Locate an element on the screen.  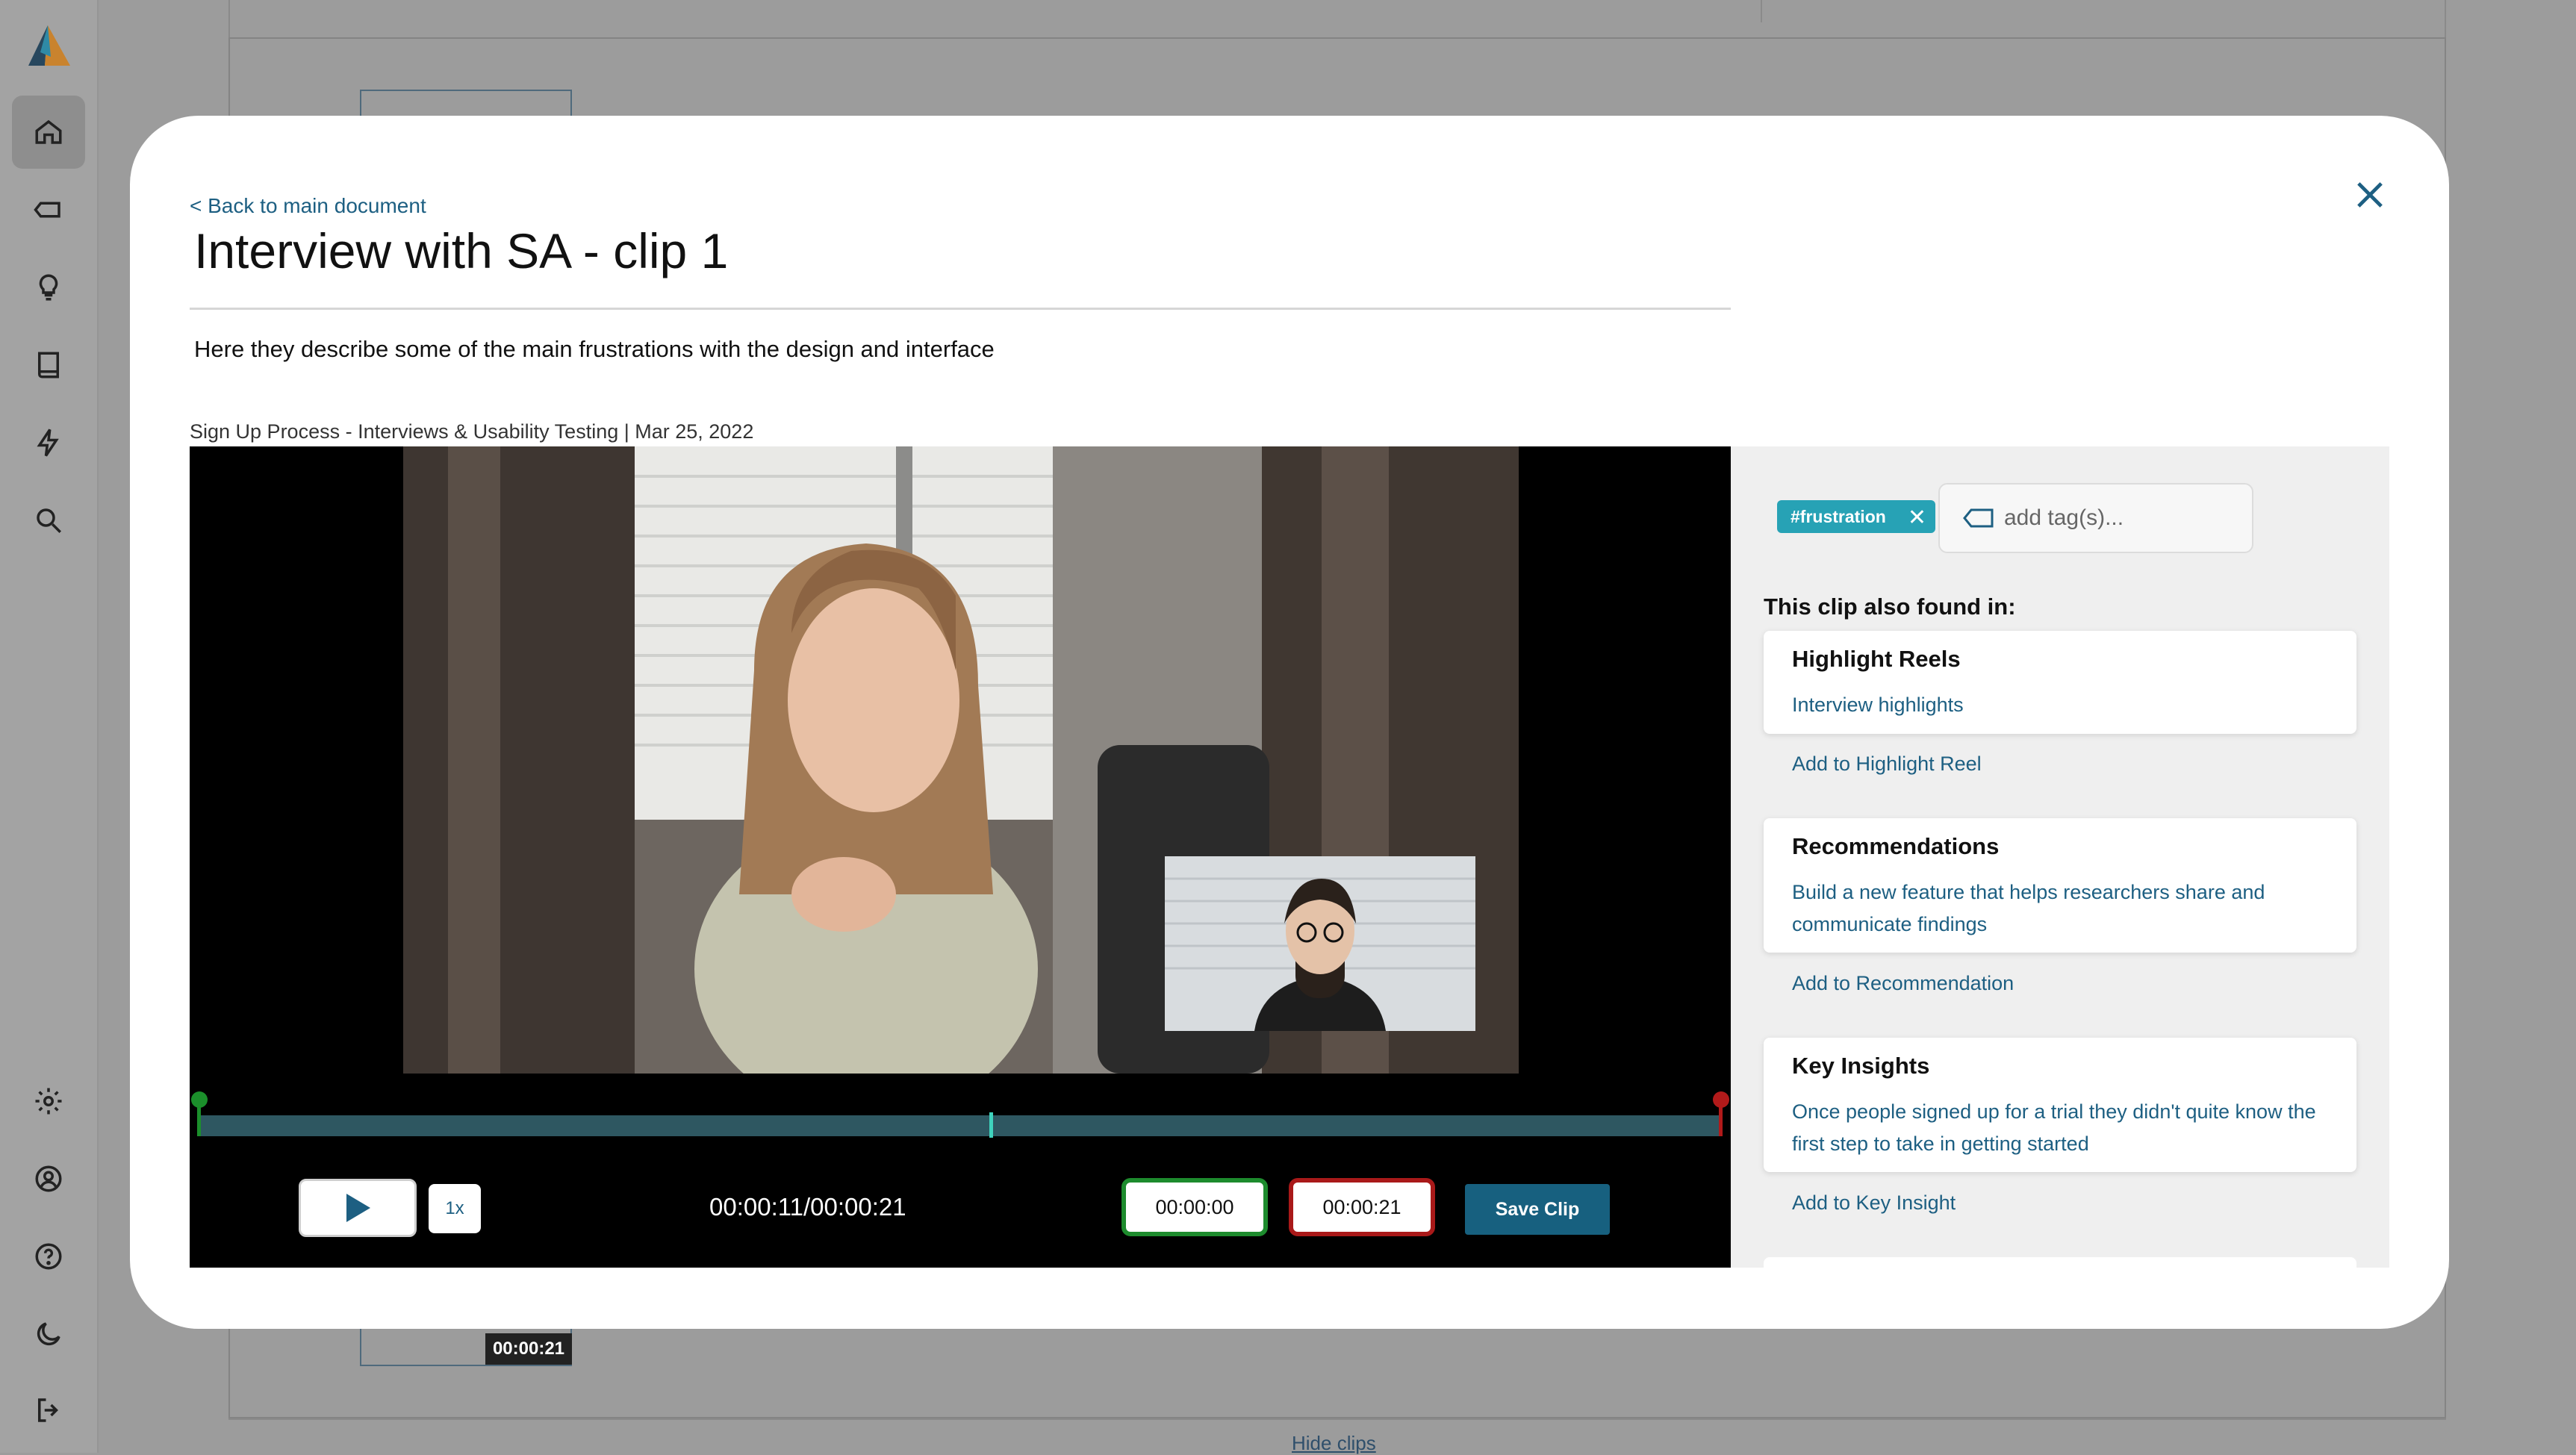
video-frame-interviewer is located at coordinates (1320, 943).